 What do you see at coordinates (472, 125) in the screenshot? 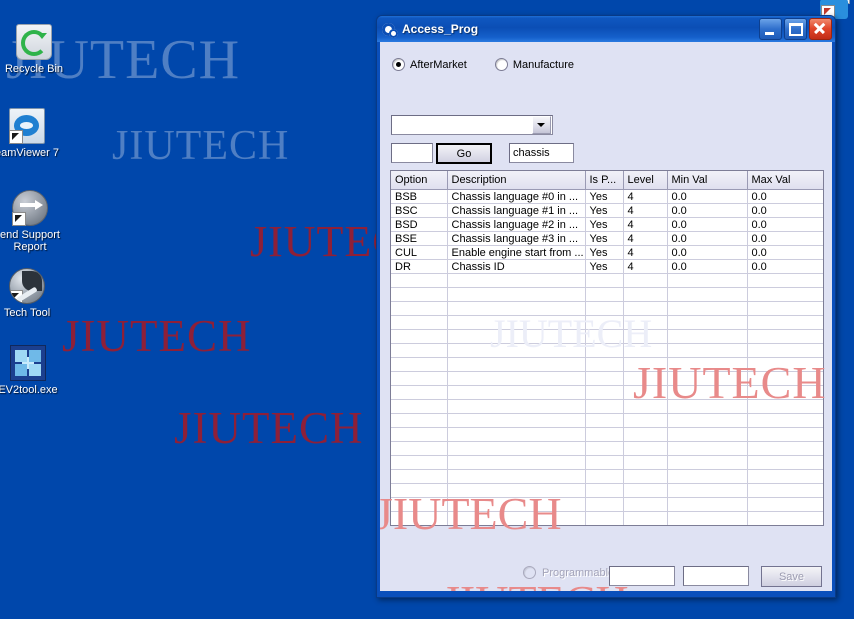
I see `ecu-select-combo` at bounding box center [472, 125].